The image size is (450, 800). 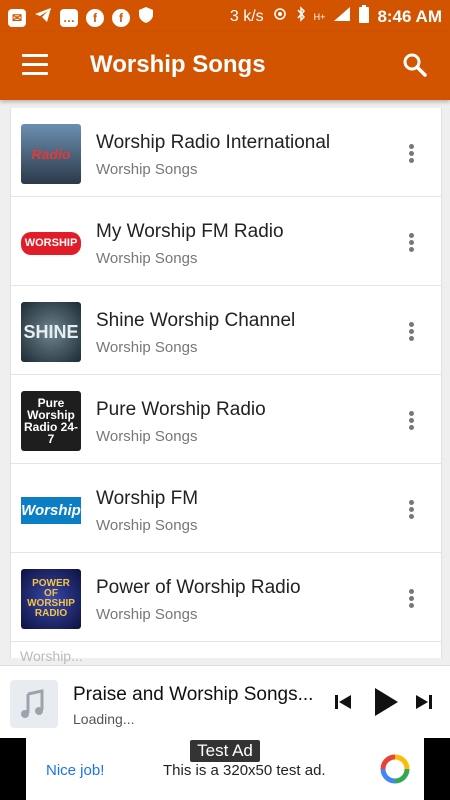 What do you see at coordinates (364, 16) in the screenshot?
I see `battery-icon` at bounding box center [364, 16].